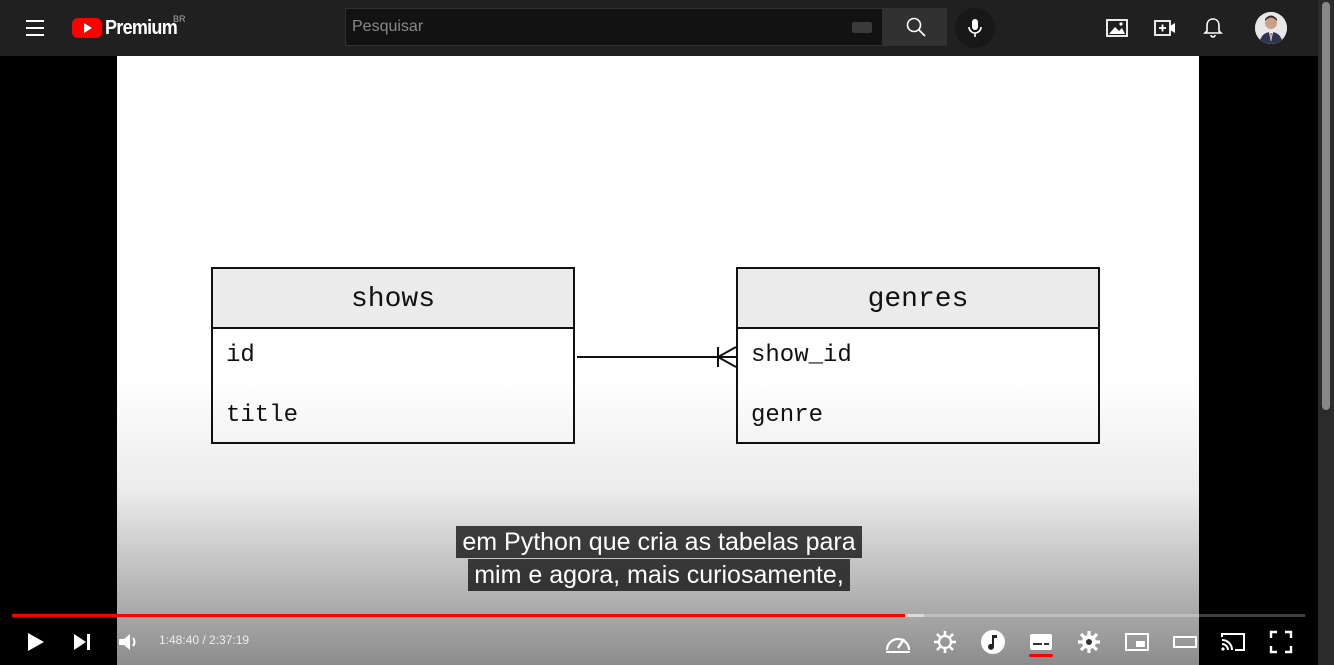  What do you see at coordinates (35, 642) in the screenshot?
I see `play-icon` at bounding box center [35, 642].